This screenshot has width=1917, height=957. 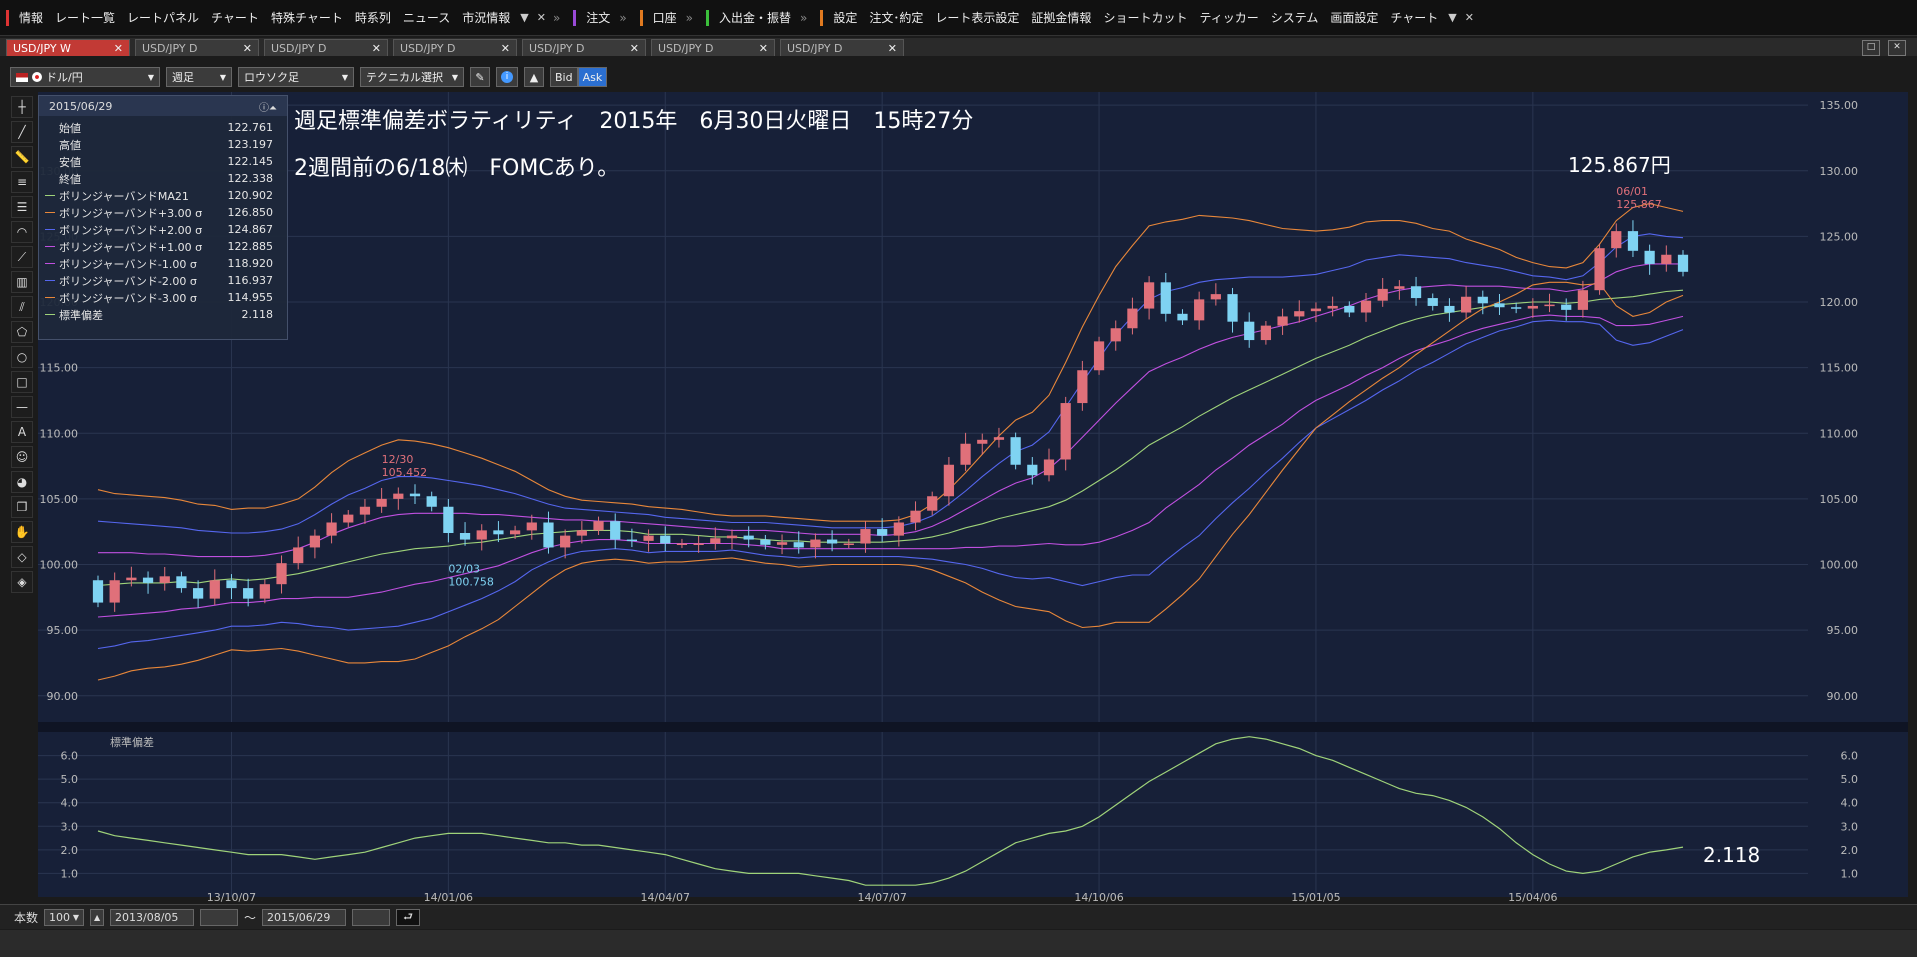 I want to click on chart-type-select: ロウソク足 ▼, so click(x=296, y=77).